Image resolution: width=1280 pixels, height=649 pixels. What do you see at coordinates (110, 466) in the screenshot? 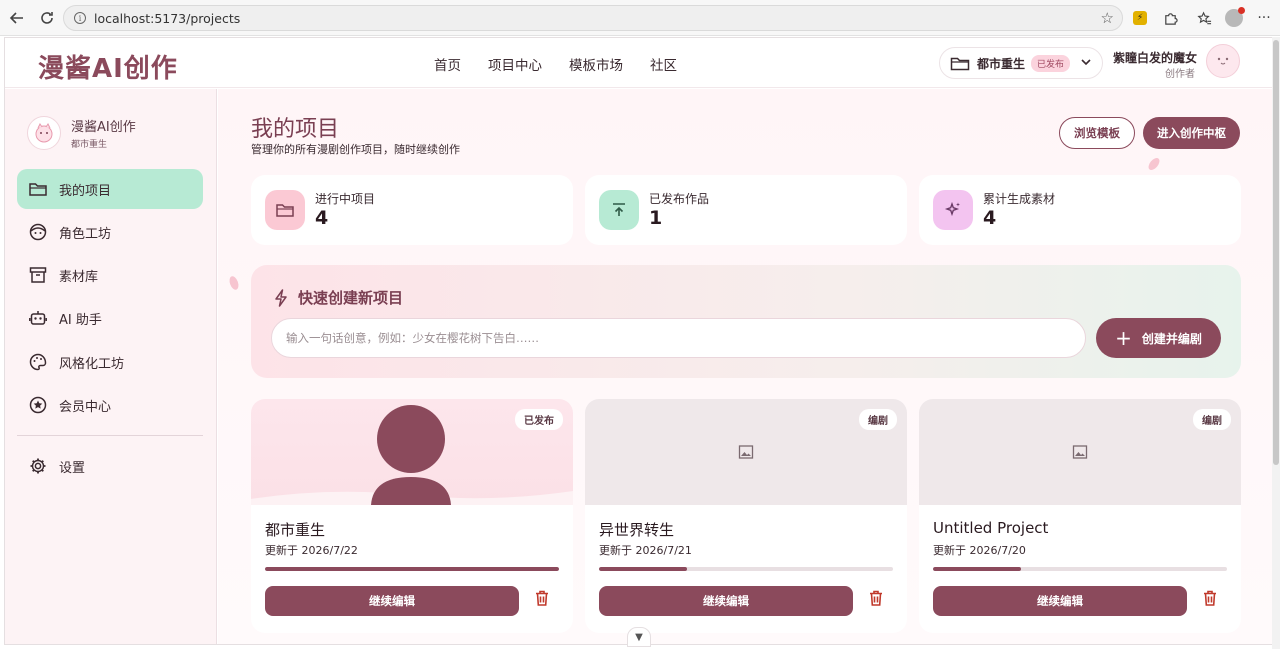
I see `sidebar-item-settings: 设置` at bounding box center [110, 466].